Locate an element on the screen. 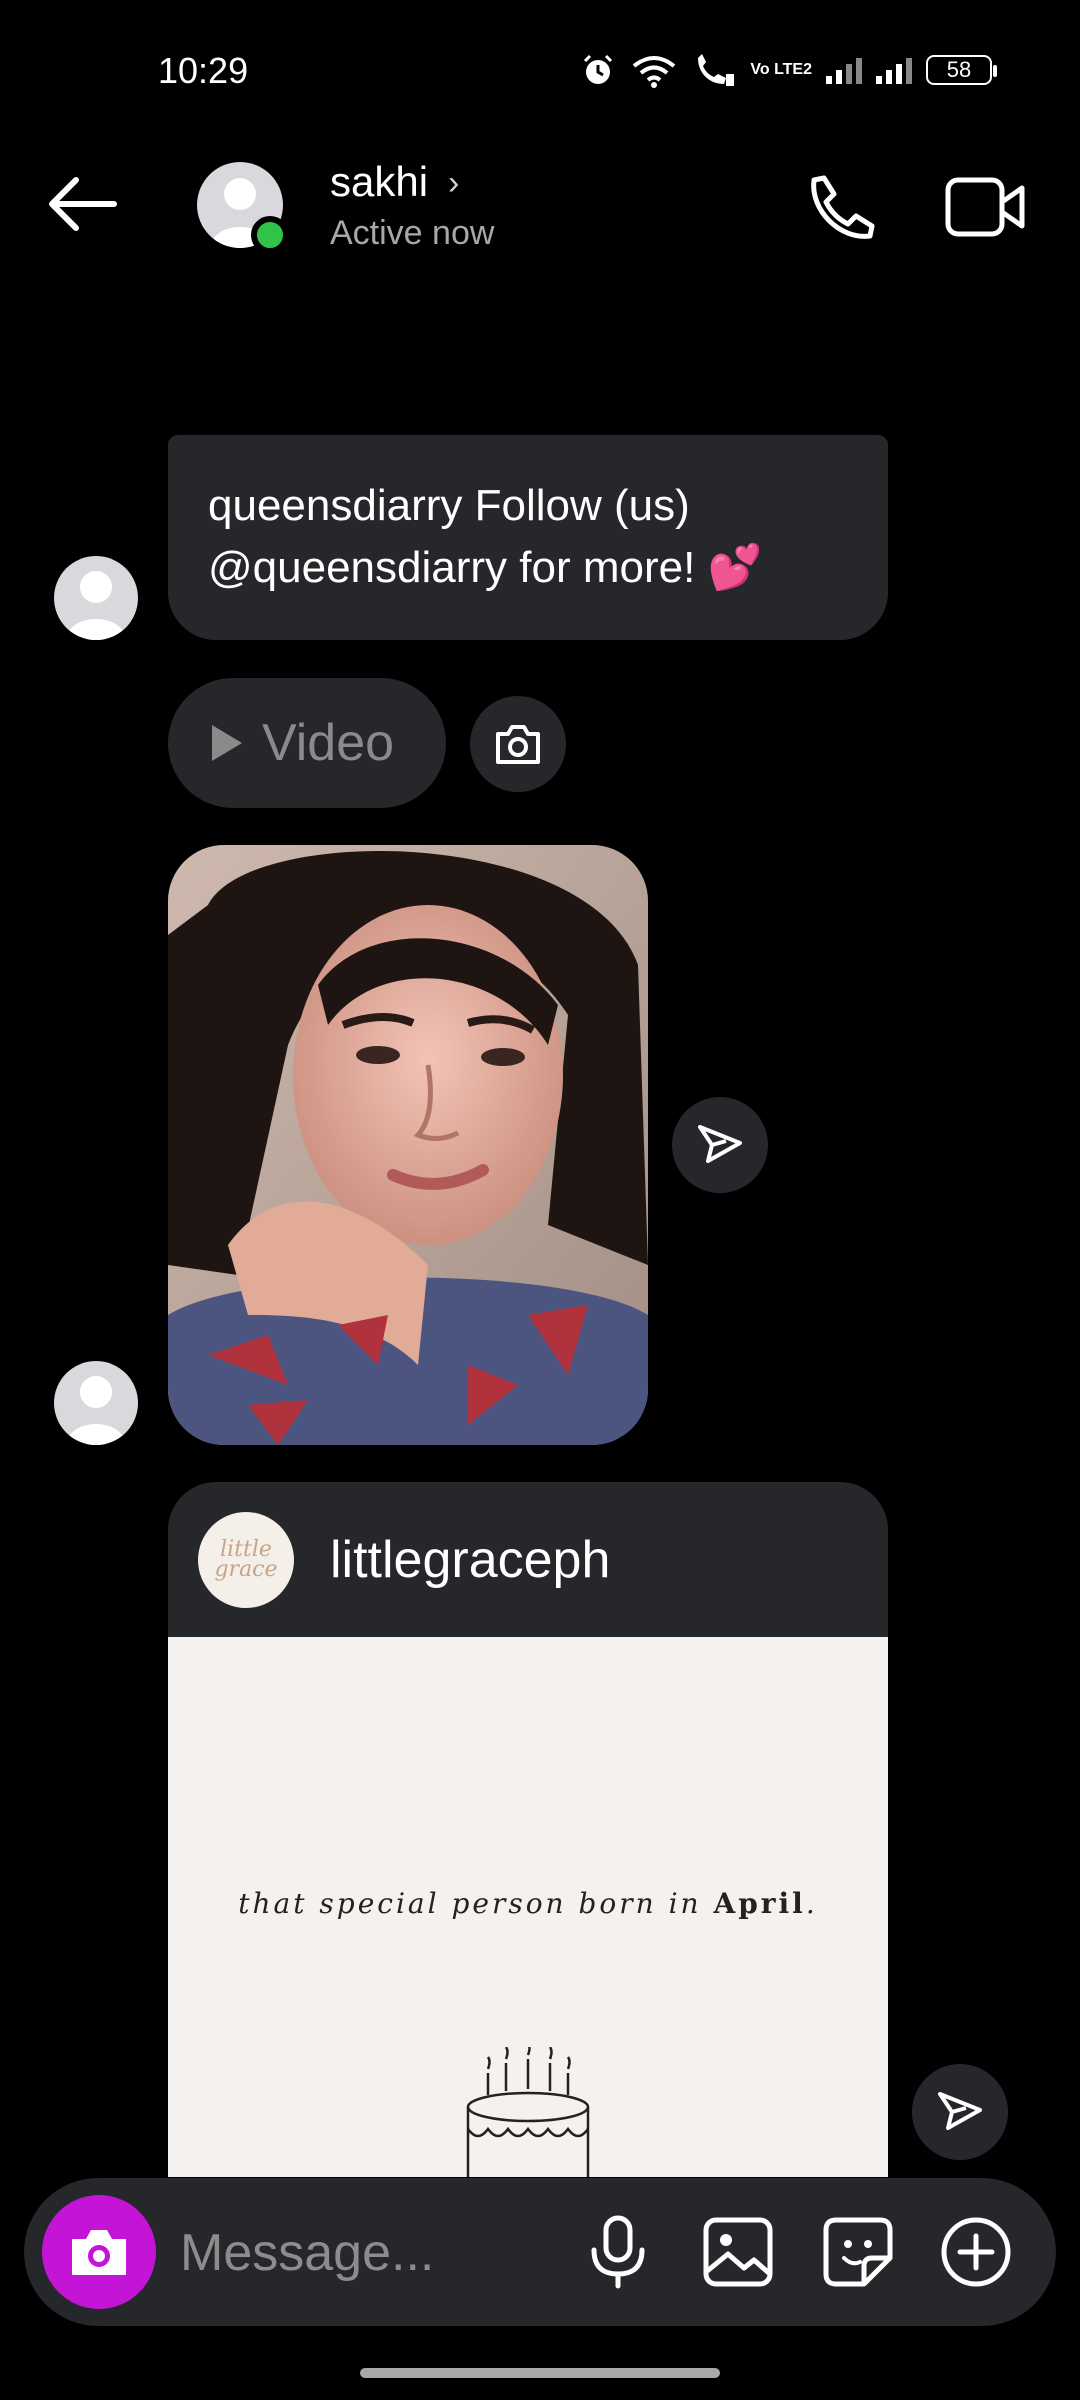 This screenshot has width=1080, height=2400. volte-icon: Vo LTE2 is located at coordinates (781, 69).